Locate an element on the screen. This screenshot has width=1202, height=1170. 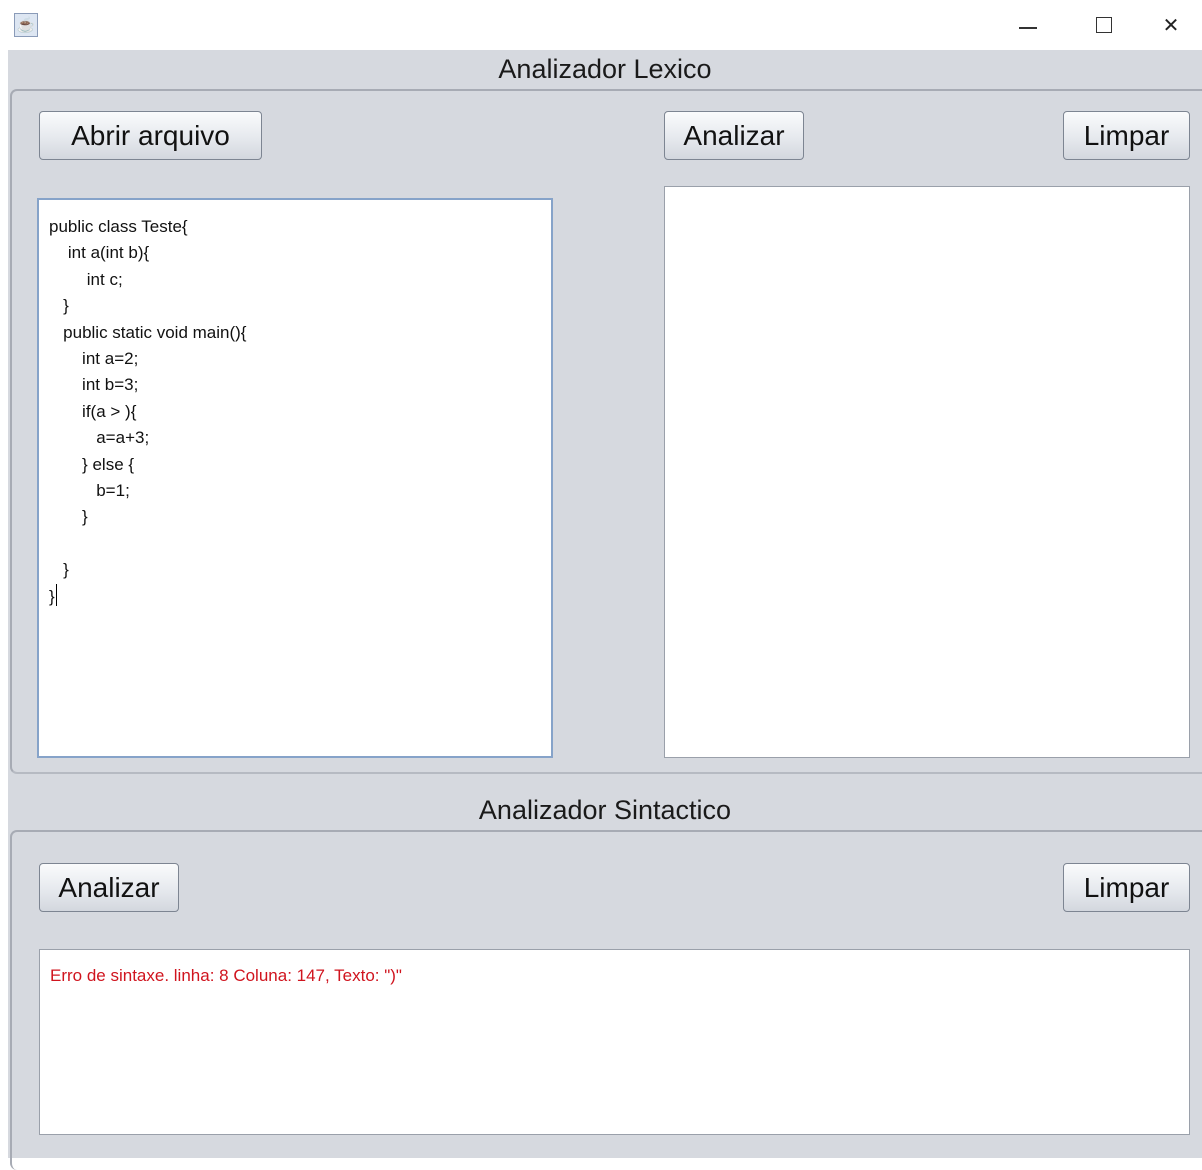
lexico-analyze-button: Analizar is located at coordinates (734, 135).